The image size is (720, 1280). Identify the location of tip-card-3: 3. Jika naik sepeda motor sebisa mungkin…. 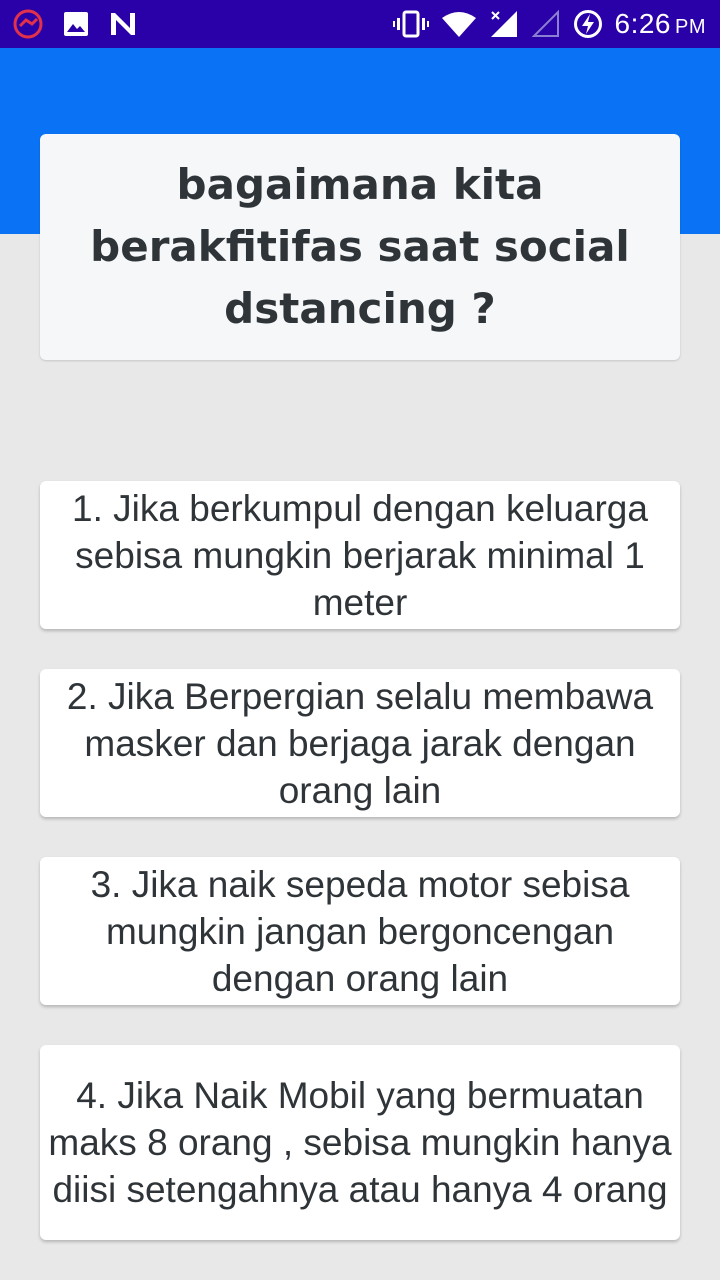
(360, 931).